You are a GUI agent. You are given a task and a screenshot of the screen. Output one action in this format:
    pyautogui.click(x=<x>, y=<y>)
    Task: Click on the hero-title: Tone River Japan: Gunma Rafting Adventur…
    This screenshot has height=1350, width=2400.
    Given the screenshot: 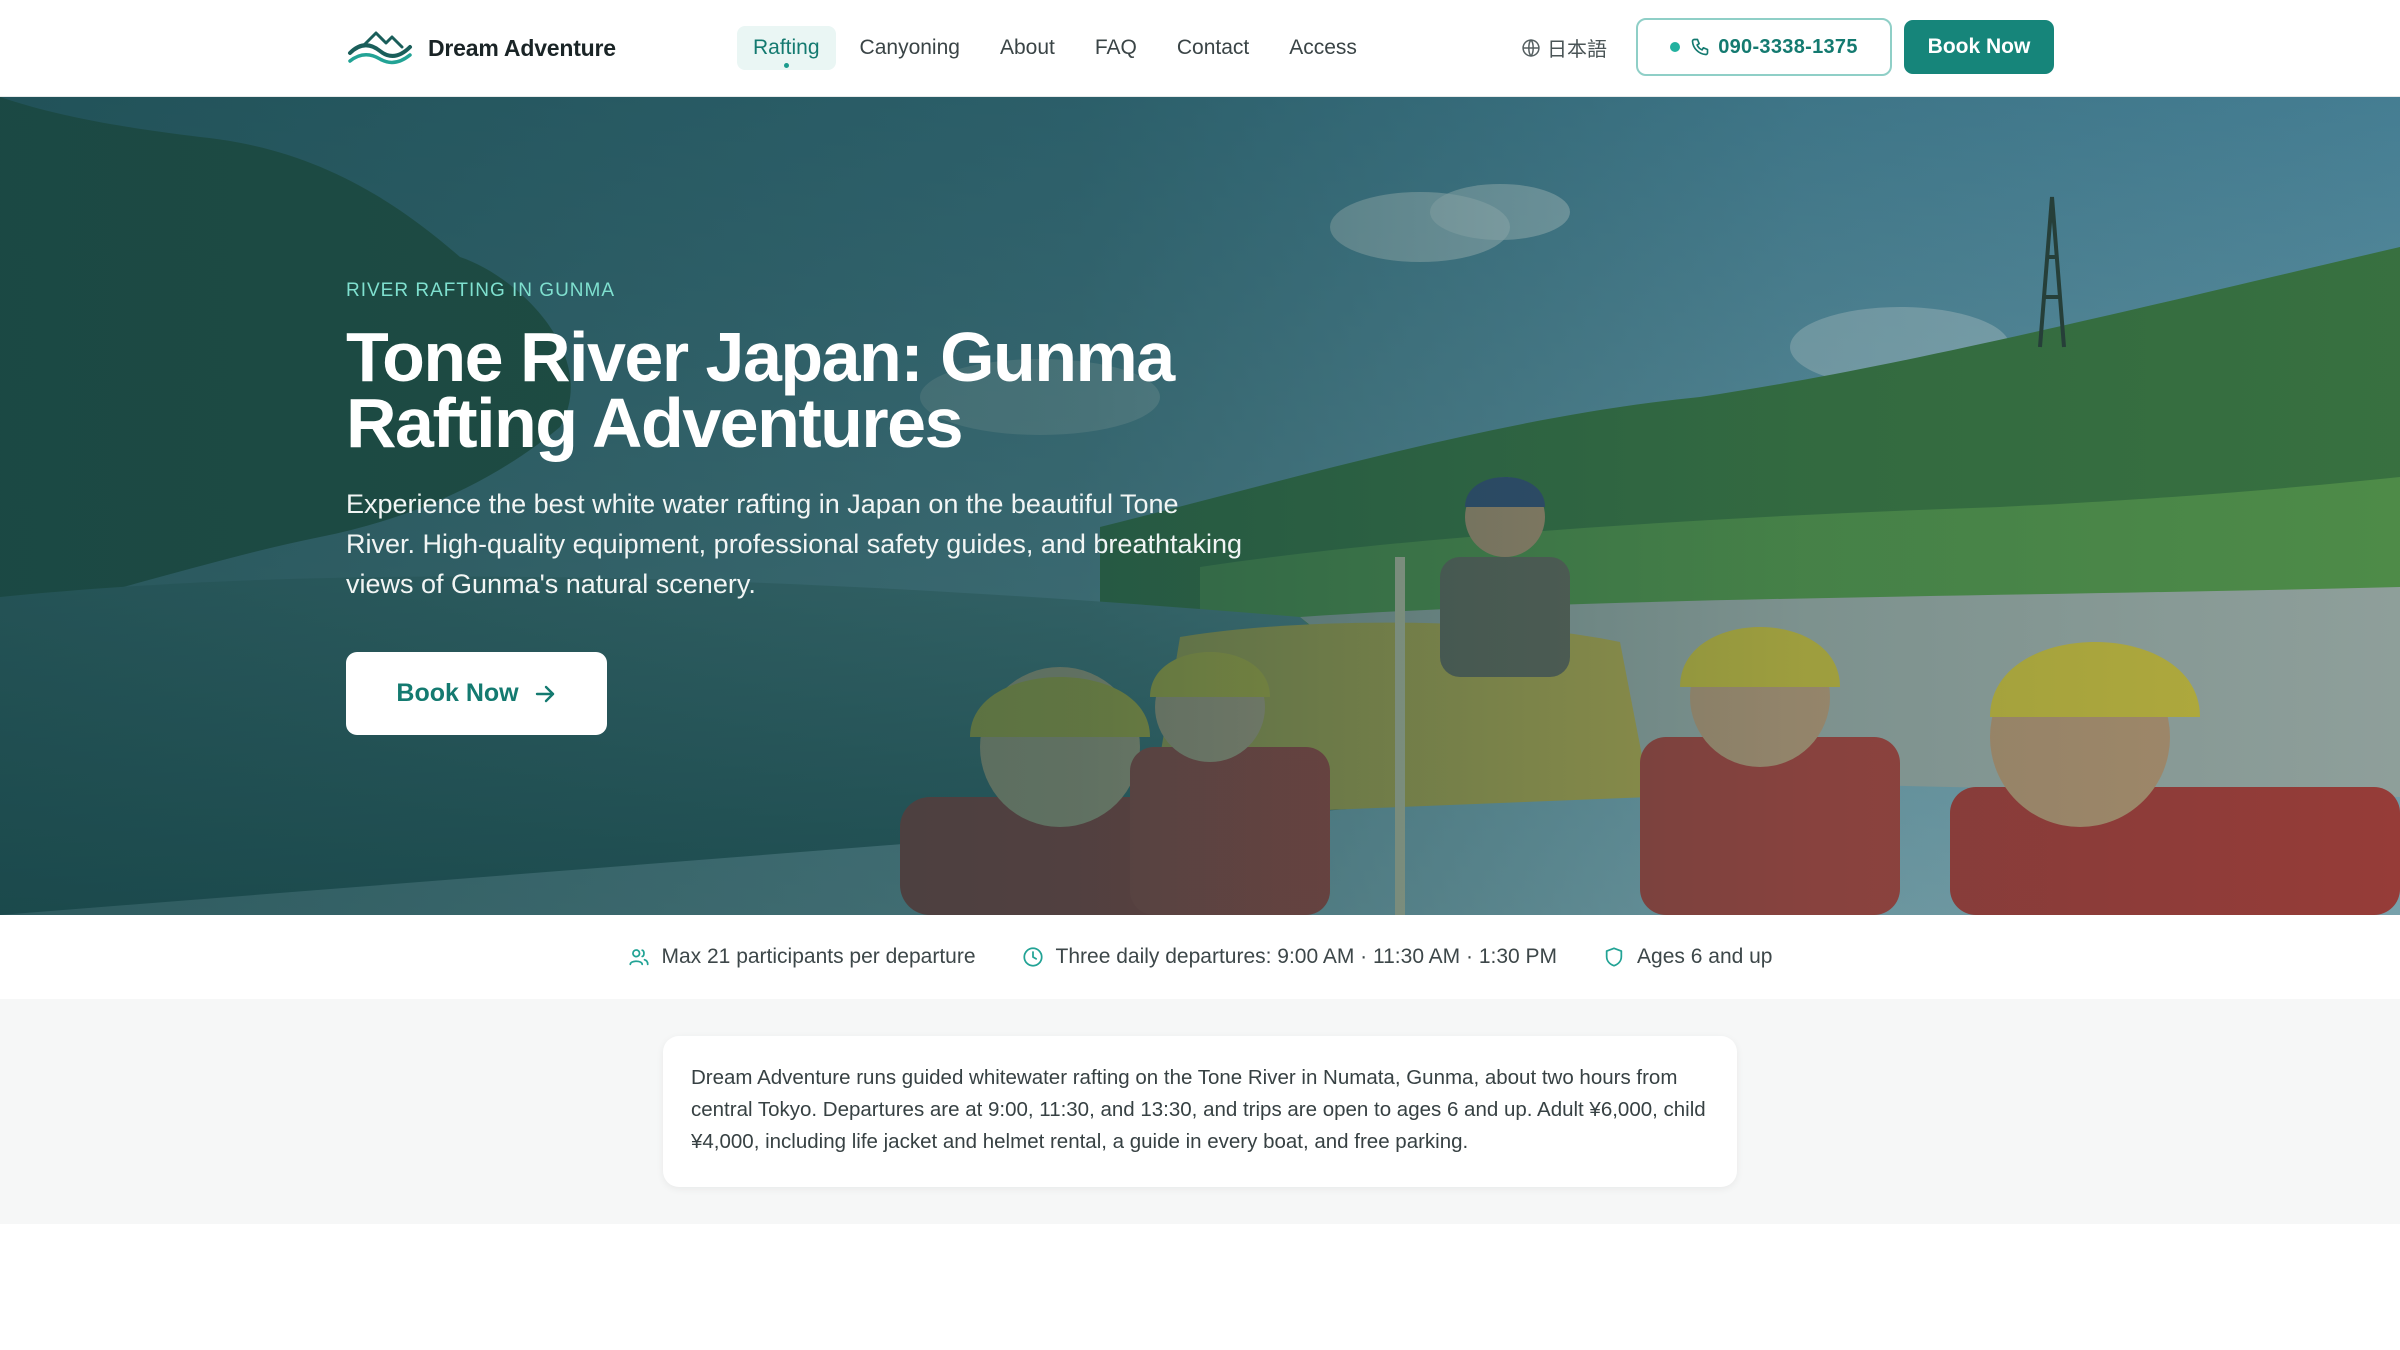 What is the action you would take?
    pyautogui.click(x=760, y=390)
    